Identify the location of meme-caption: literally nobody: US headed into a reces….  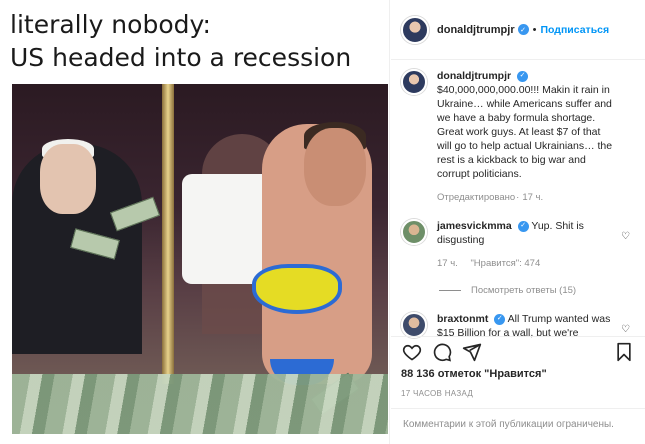
(197, 41).